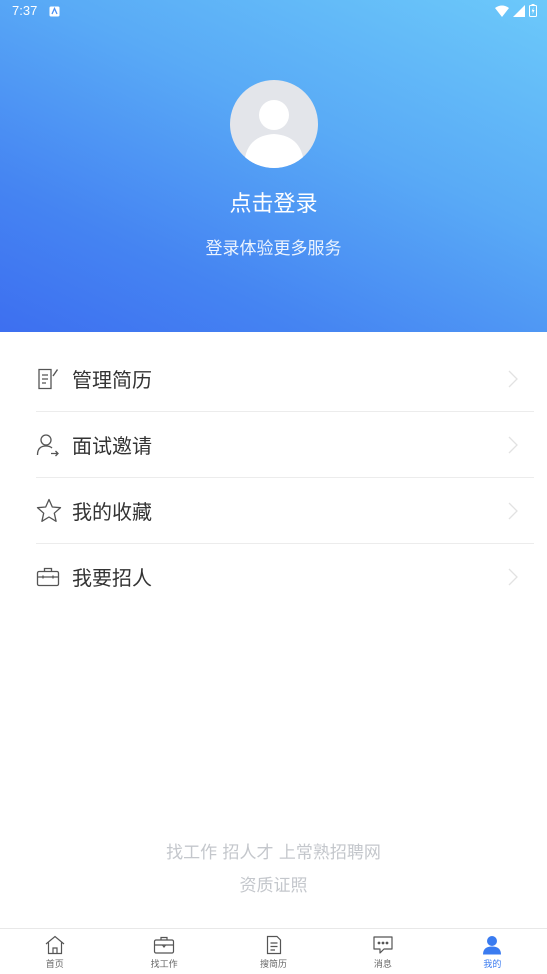 The width and height of the screenshot is (547, 974). I want to click on status-bar: 7:37, so click(273, 12).